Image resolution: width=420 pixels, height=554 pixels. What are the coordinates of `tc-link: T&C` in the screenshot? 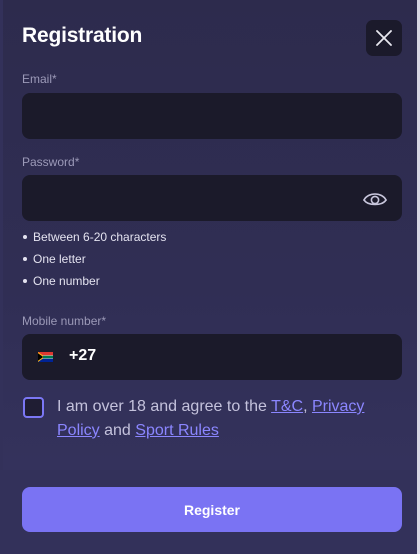 It's located at (287, 406).